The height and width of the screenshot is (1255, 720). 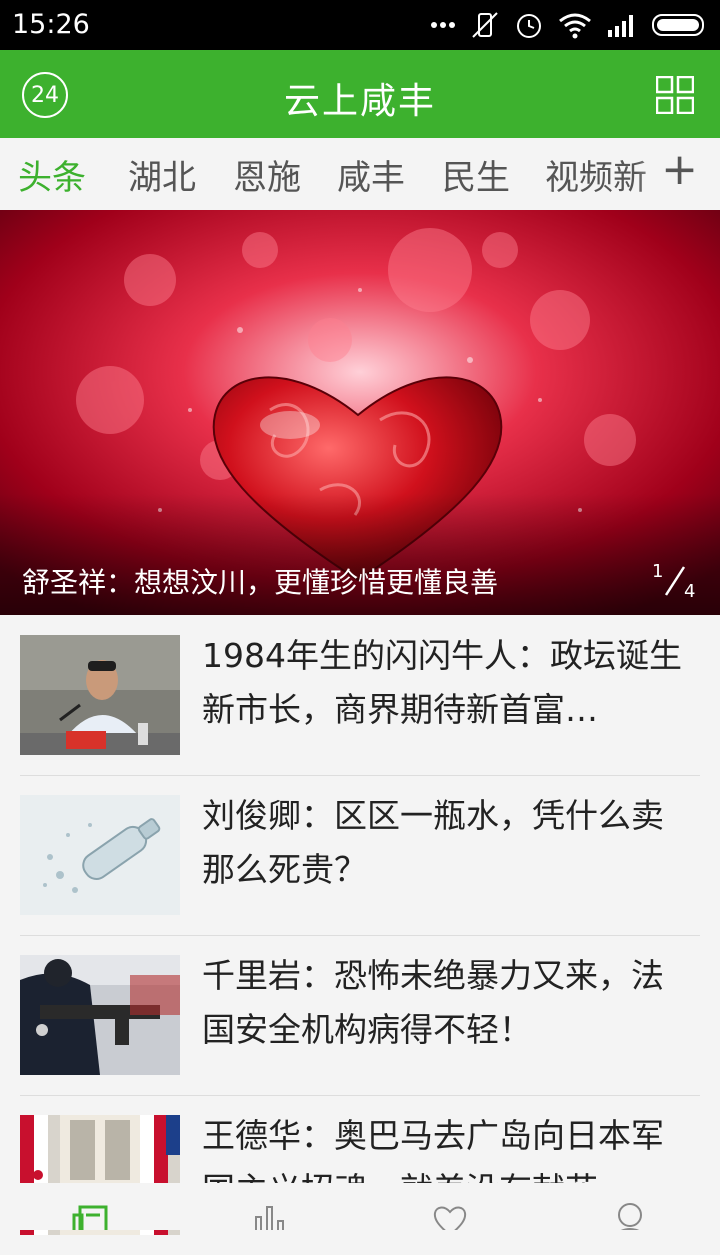 I want to click on tab-xianfeng: 咸丰, so click(x=371, y=174).